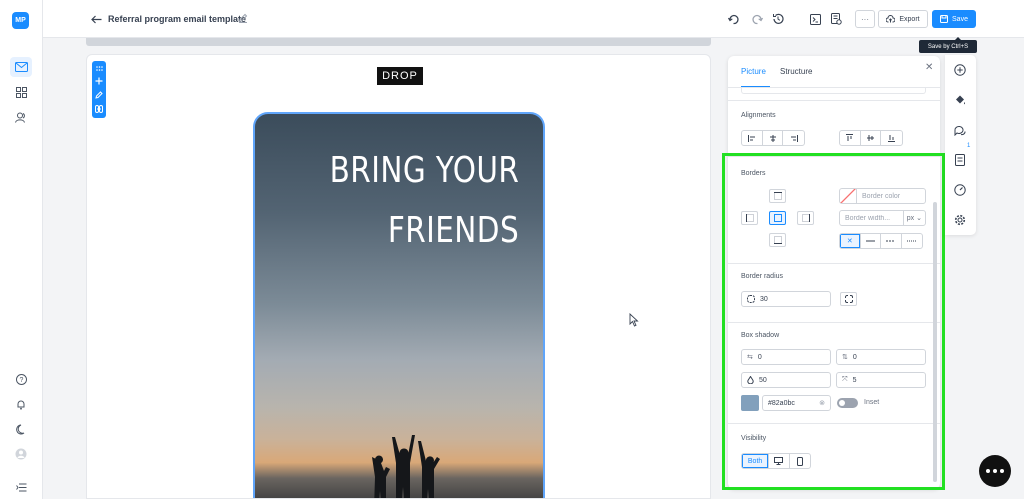 This screenshot has height=499, width=1024. What do you see at coordinates (21, 429) in the screenshot?
I see `moon-icon` at bounding box center [21, 429].